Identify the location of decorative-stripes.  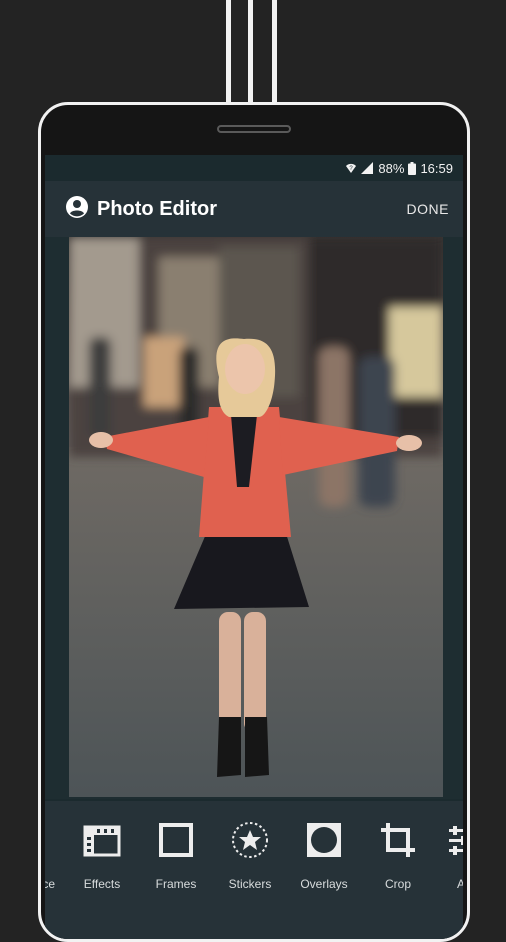
(253, 52).